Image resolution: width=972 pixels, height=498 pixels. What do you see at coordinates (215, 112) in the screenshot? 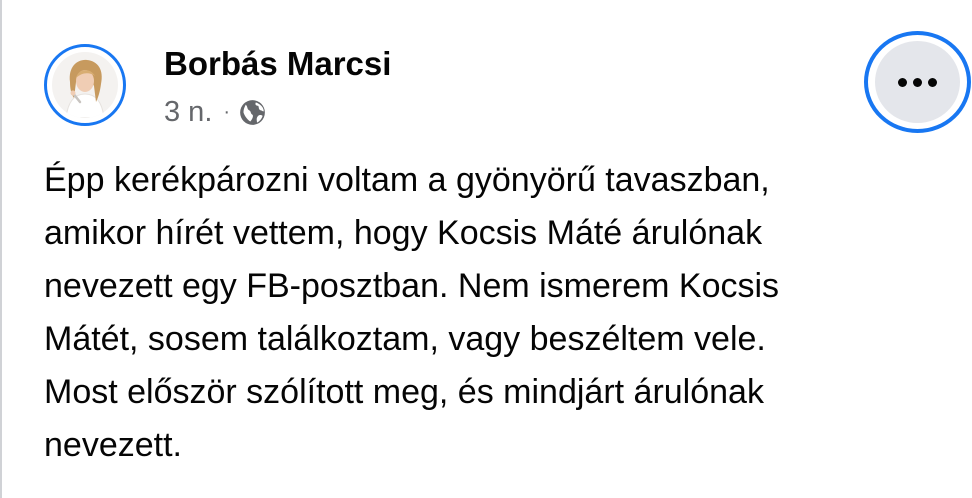
I see `post-meta: 3 n. ·` at bounding box center [215, 112].